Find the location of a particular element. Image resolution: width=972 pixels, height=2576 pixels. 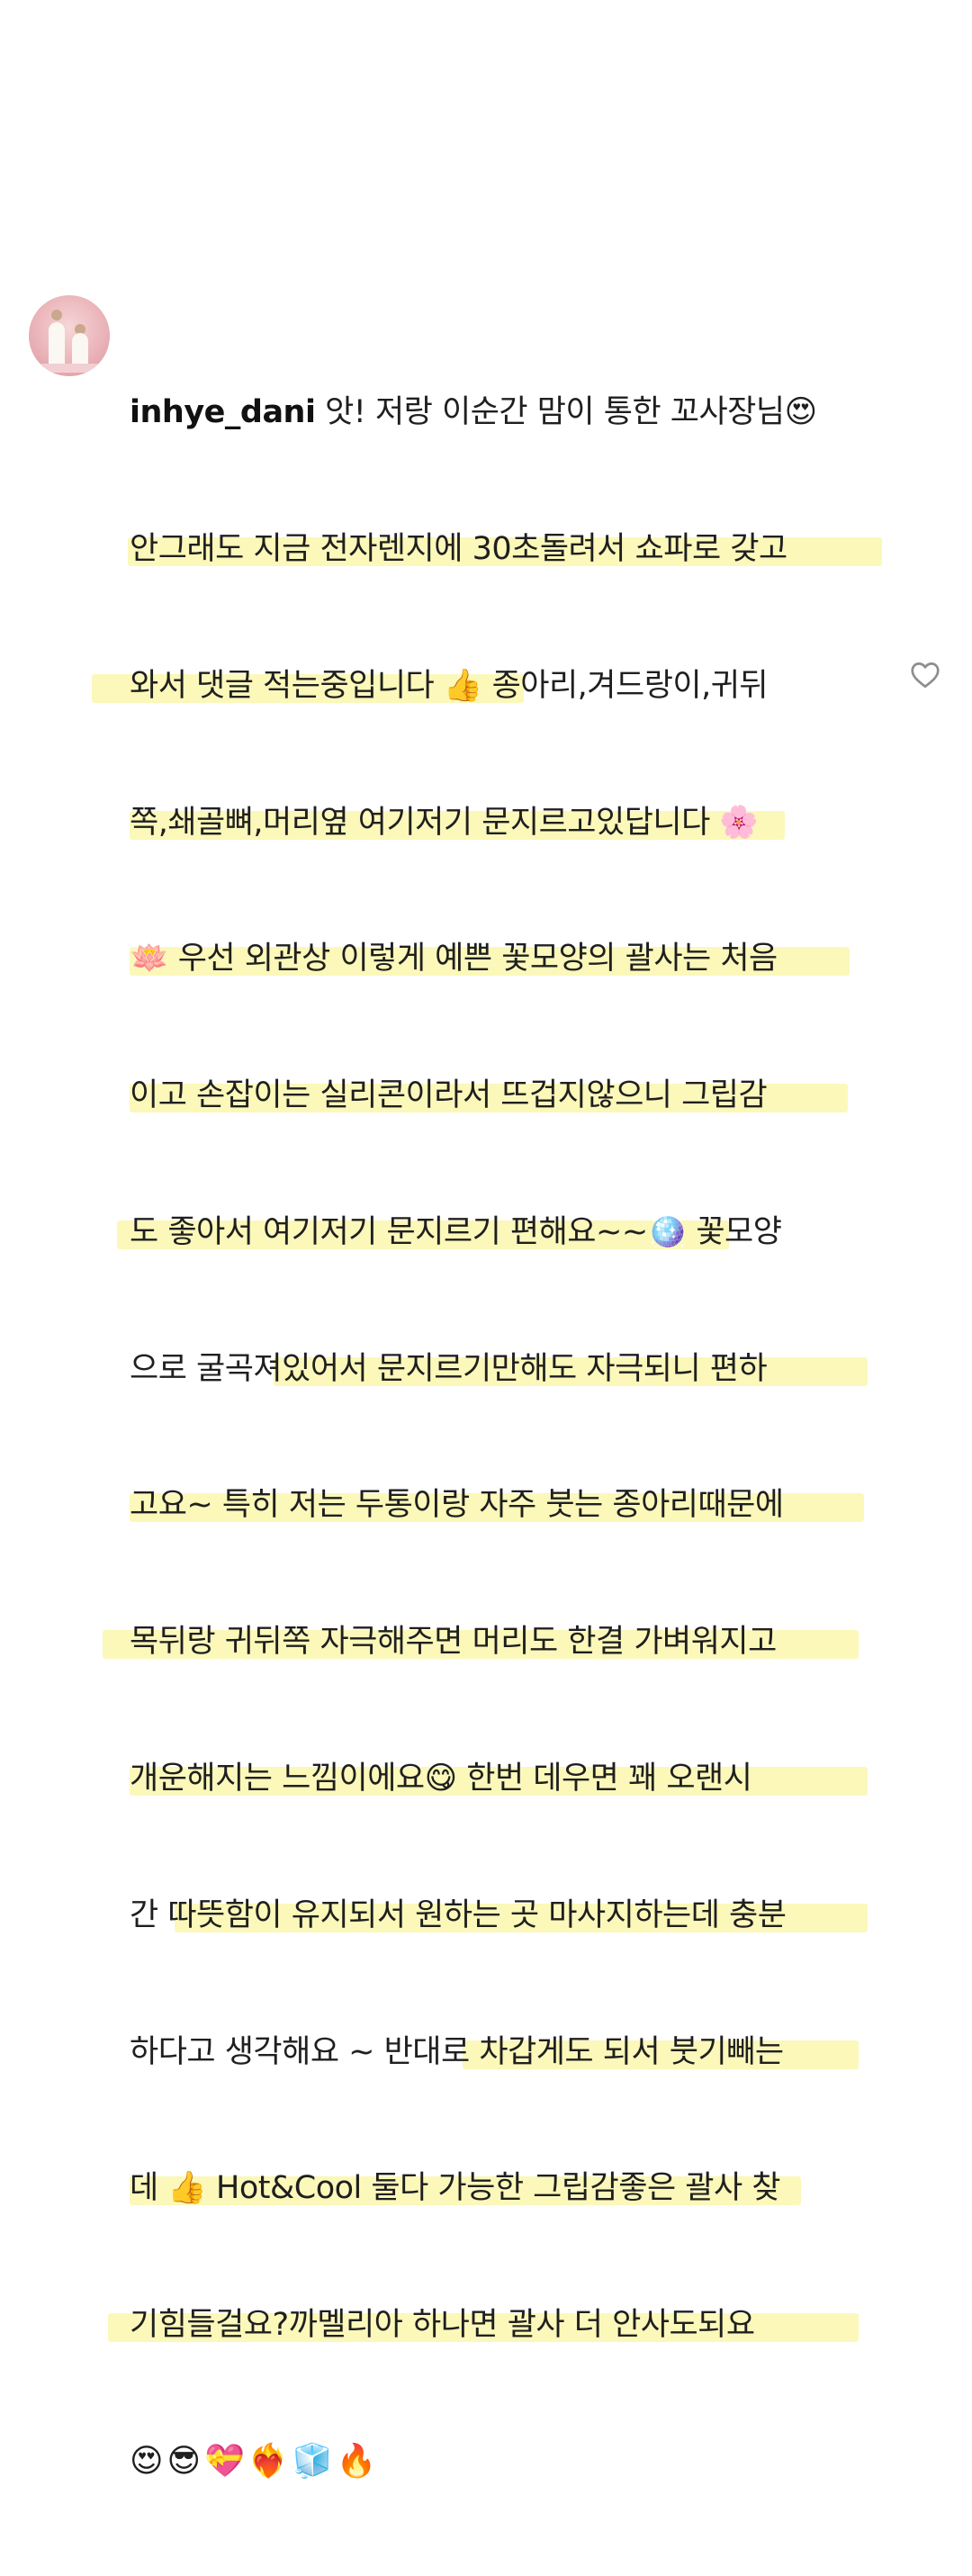

comment-line: 고요~ 특히 저는 두통이랑 자주 붓는 종아리때문에 is located at coordinates (506, 1505).